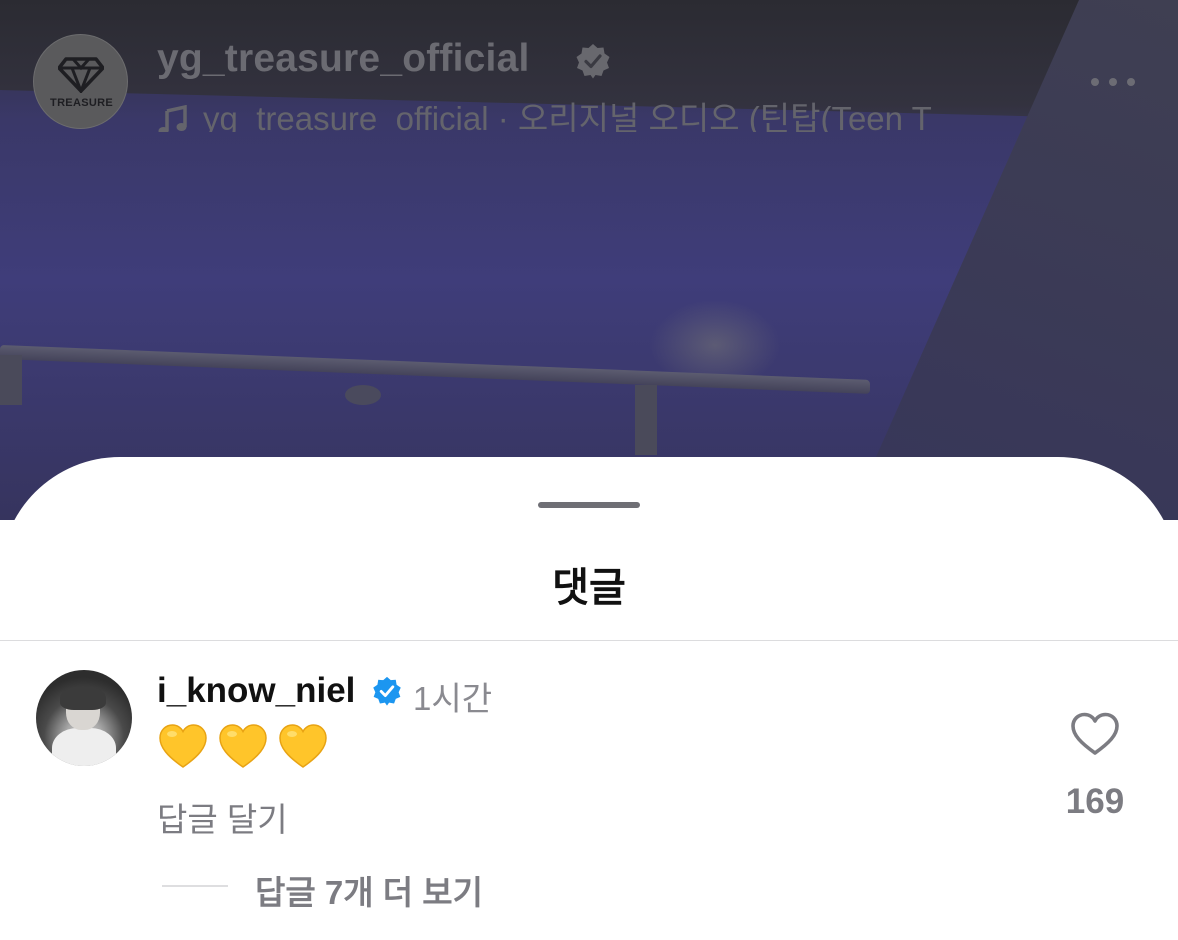  I want to click on avatar-figure-body, so click(84, 747).